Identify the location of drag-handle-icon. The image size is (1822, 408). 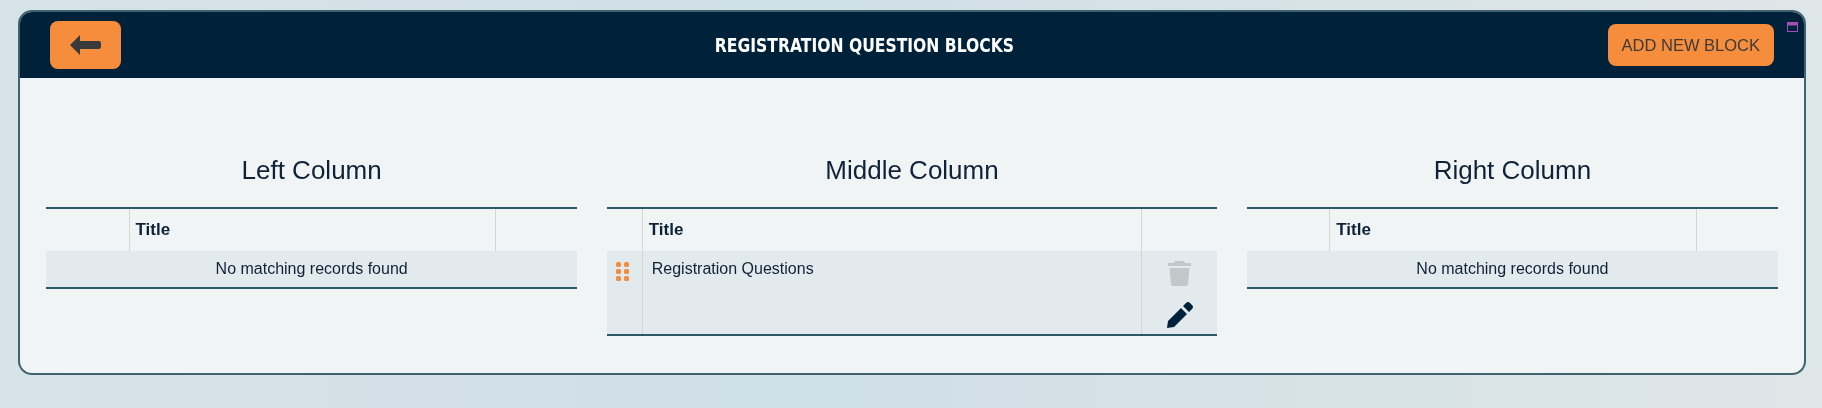
(623, 271).